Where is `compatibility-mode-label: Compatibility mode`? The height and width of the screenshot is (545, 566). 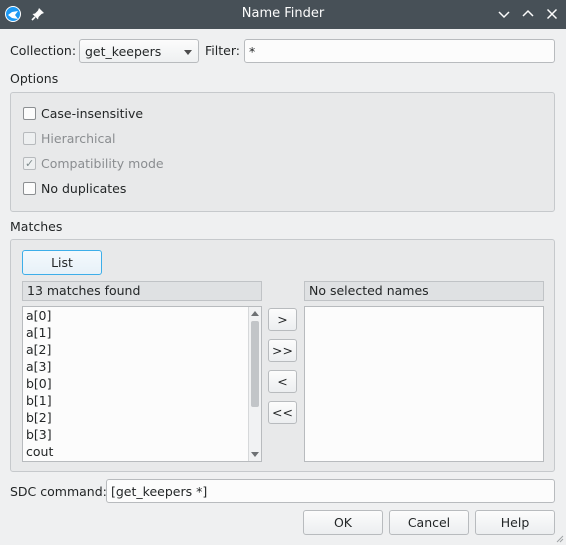
compatibility-mode-label: Compatibility mode is located at coordinates (102, 163).